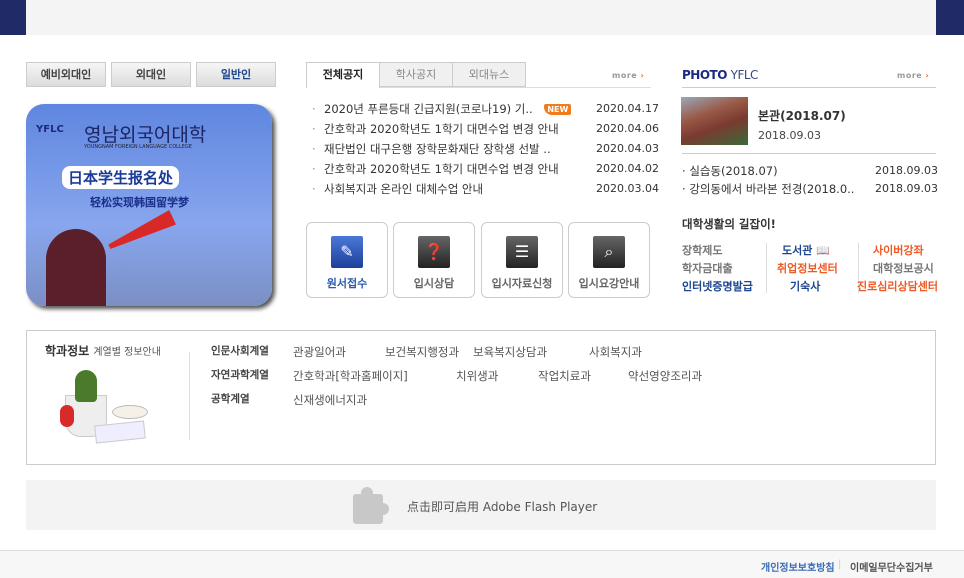 This screenshot has height=578, width=964. What do you see at coordinates (798, 566) in the screenshot?
I see `privacy-policy-link: 개인정보보호방침` at bounding box center [798, 566].